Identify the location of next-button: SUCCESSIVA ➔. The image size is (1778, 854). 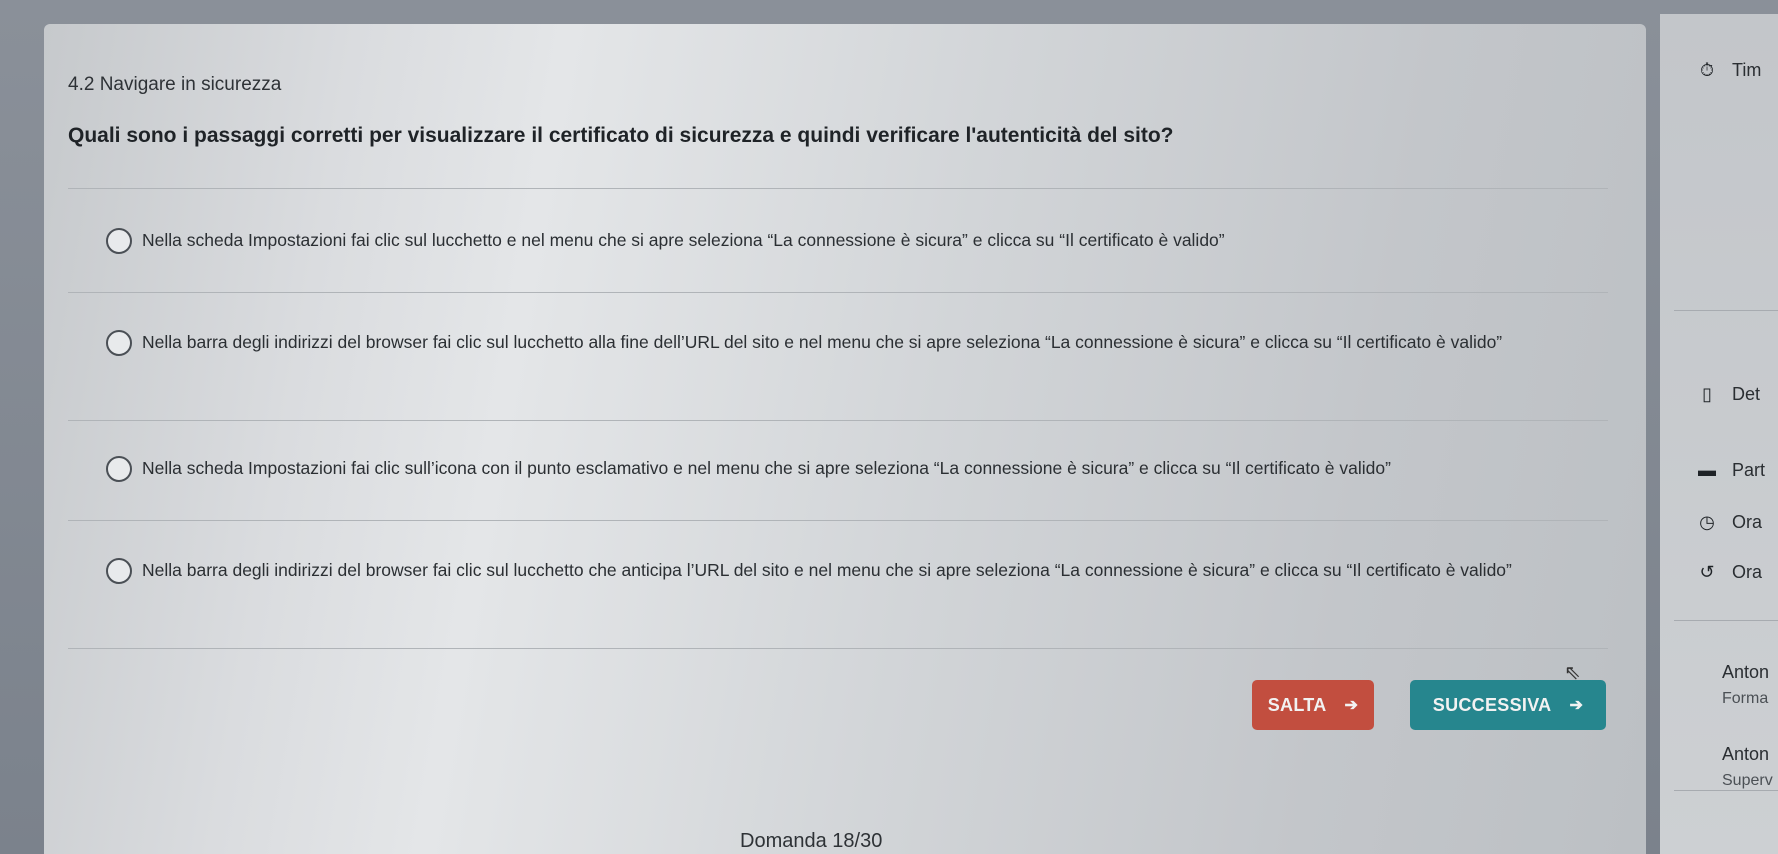
(1508, 705).